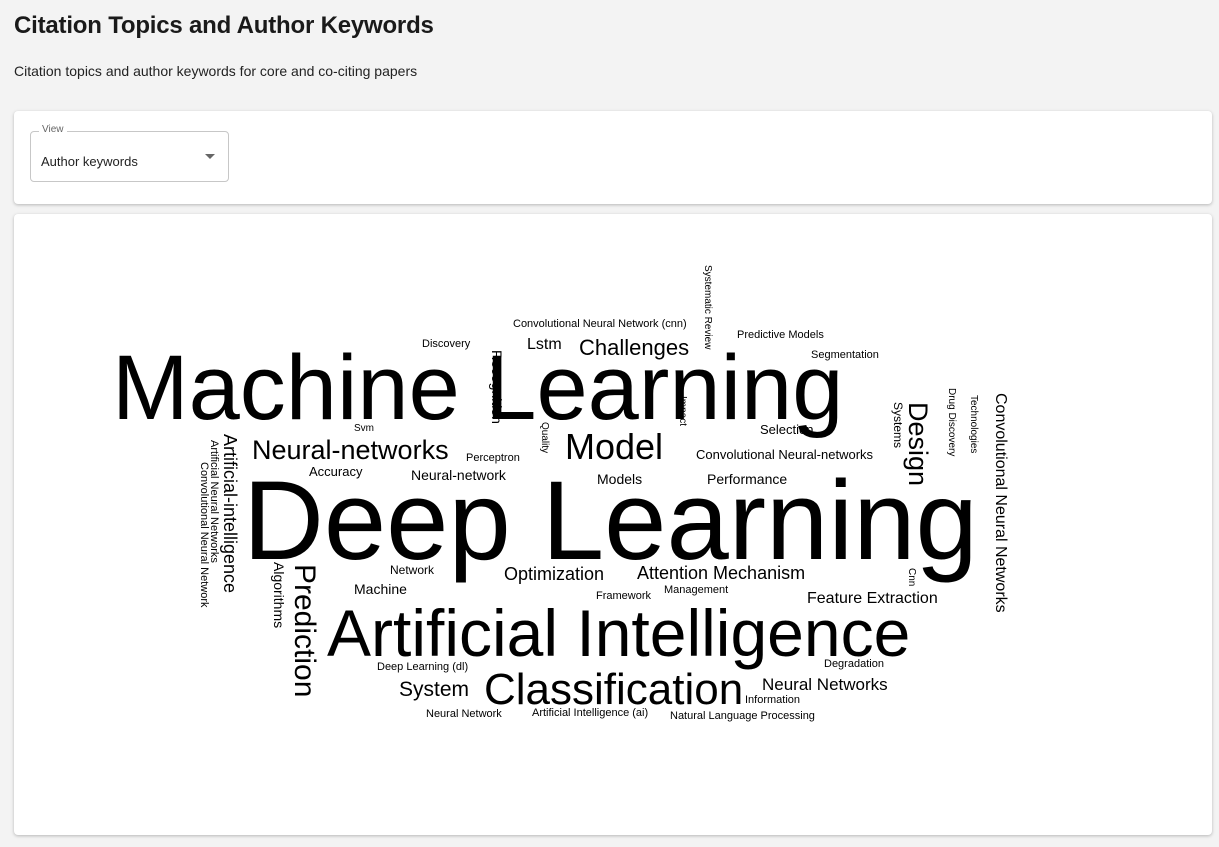 The width and height of the screenshot is (1219, 847). Describe the element at coordinates (786, 429) in the screenshot. I see `word-selection: Selection` at that location.